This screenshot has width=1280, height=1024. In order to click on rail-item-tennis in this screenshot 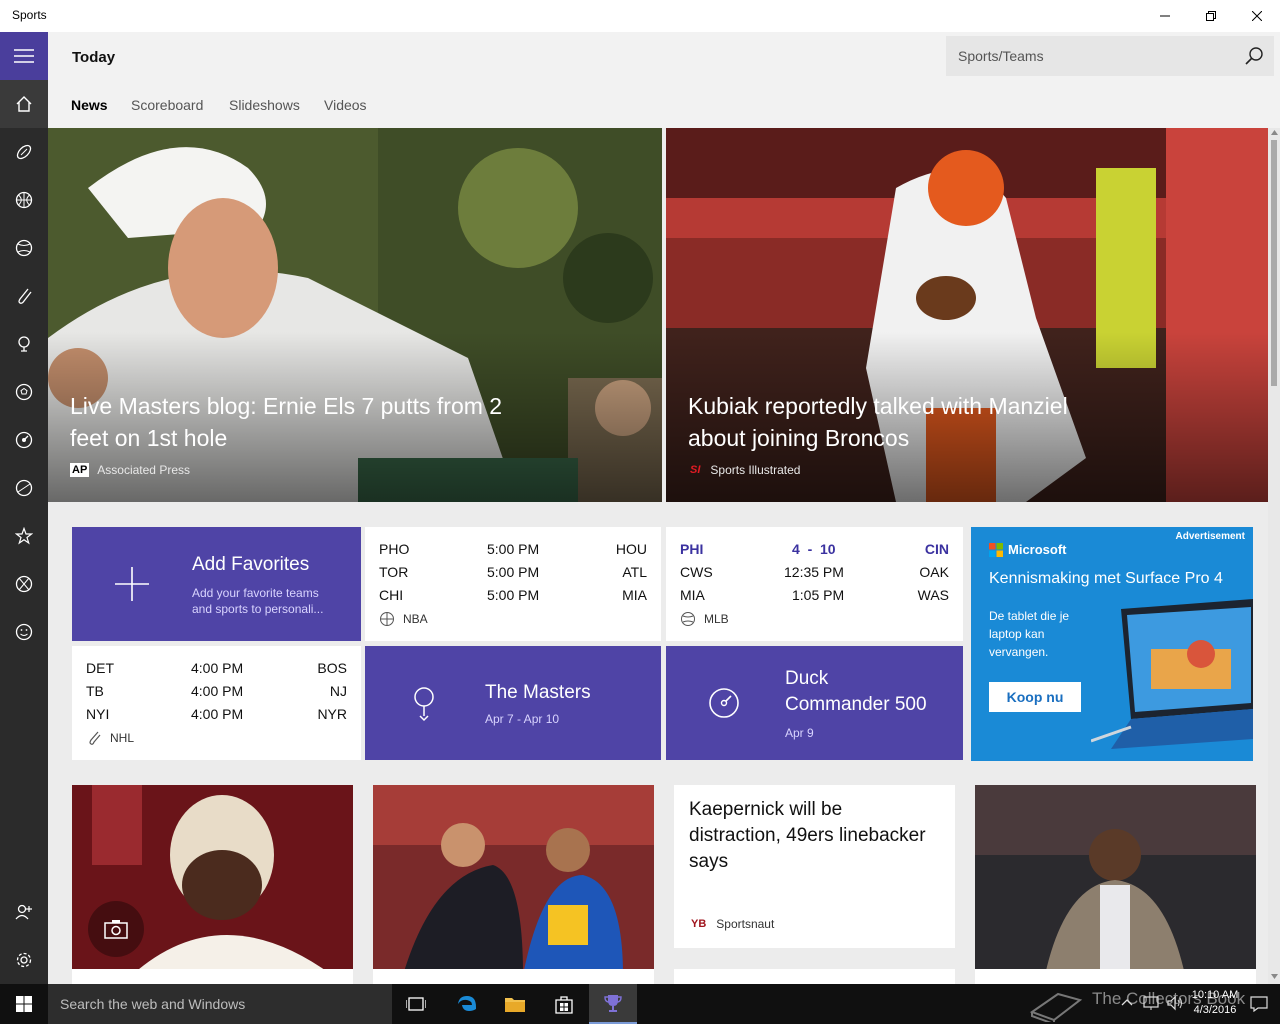, I will do `click(24, 488)`.